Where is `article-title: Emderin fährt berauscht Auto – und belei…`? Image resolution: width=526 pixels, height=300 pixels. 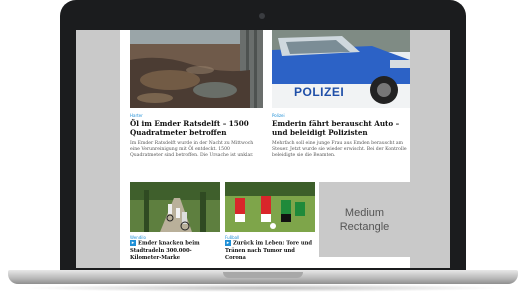
article-title: Emderin fährt berauscht Auto – und belei… is located at coordinates (341, 128).